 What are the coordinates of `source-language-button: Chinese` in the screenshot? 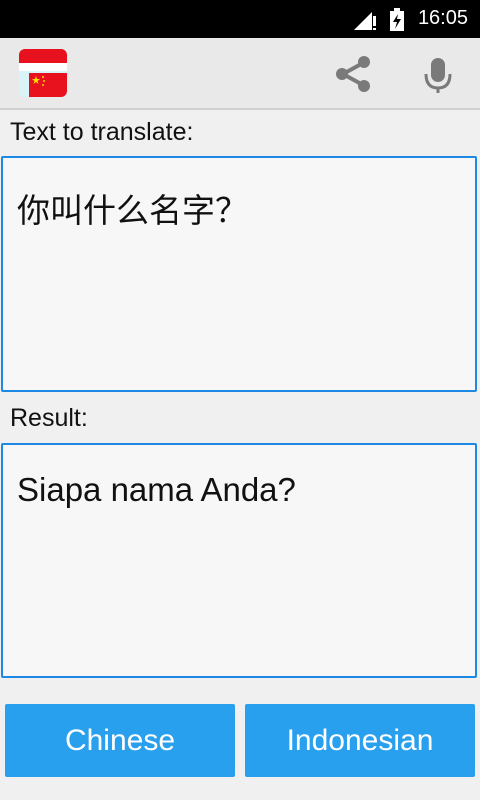 It's located at (120, 740).